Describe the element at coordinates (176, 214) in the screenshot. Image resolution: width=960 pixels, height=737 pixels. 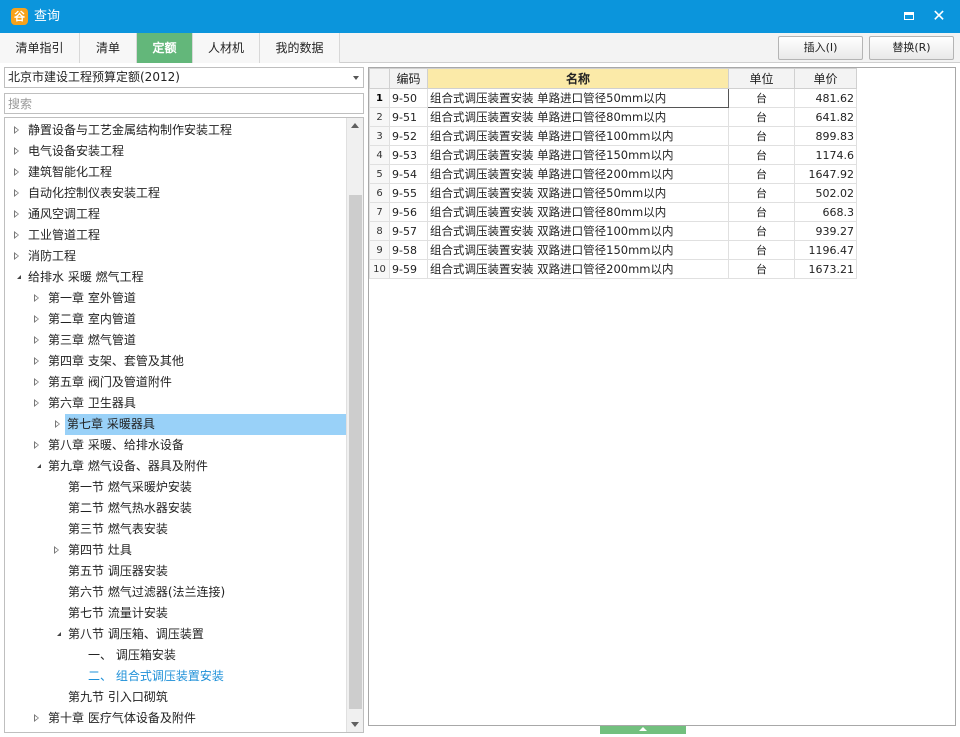
I see `tree-item: 通风空调工程` at that location.